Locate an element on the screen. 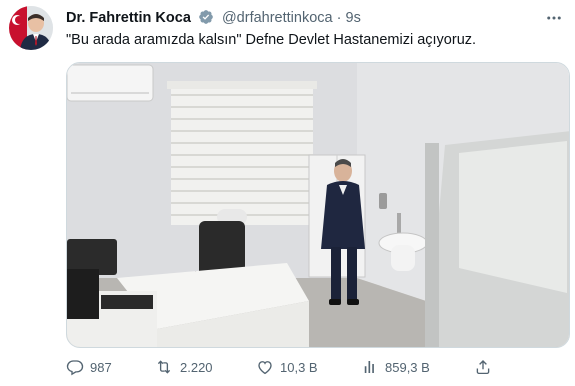 This screenshot has width=575, height=386. share-button is located at coordinates (483, 367).